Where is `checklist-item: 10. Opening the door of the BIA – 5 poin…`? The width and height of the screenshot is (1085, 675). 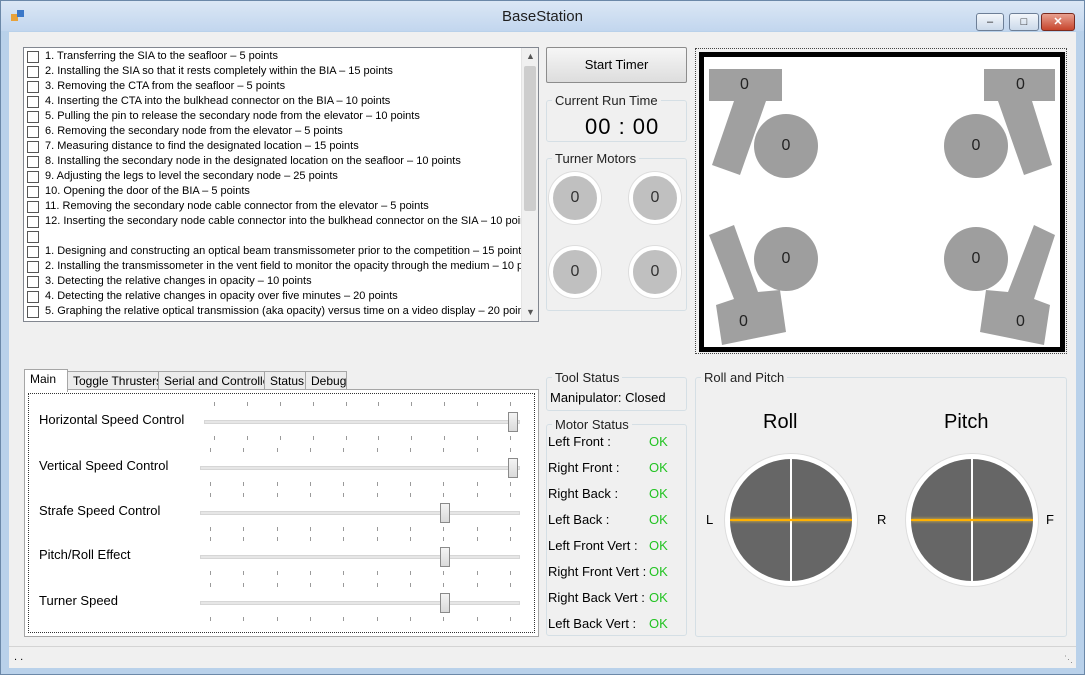
checklist-item: 10. Opening the door of the BIA – 5 poin… is located at coordinates (273, 191).